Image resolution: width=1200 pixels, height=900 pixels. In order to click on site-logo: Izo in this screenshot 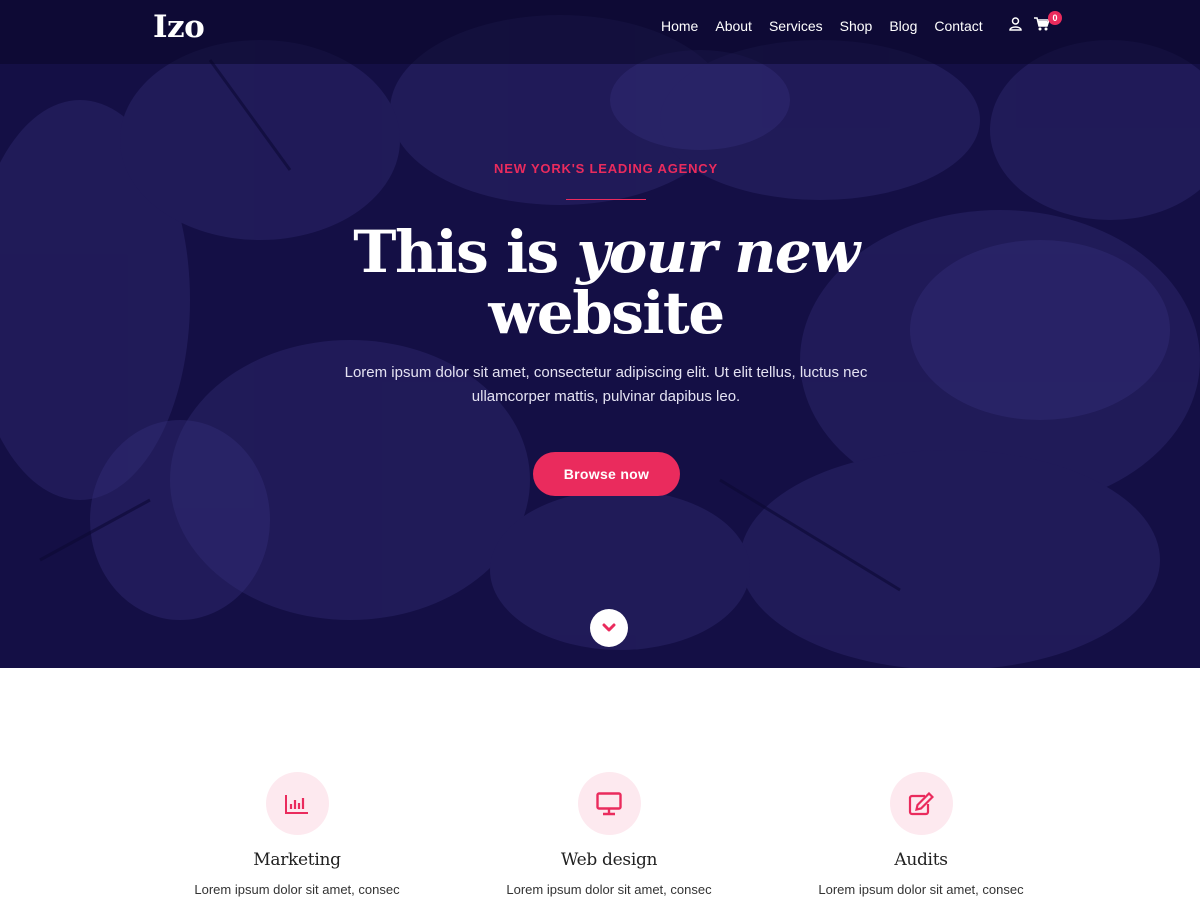, I will do `click(179, 27)`.